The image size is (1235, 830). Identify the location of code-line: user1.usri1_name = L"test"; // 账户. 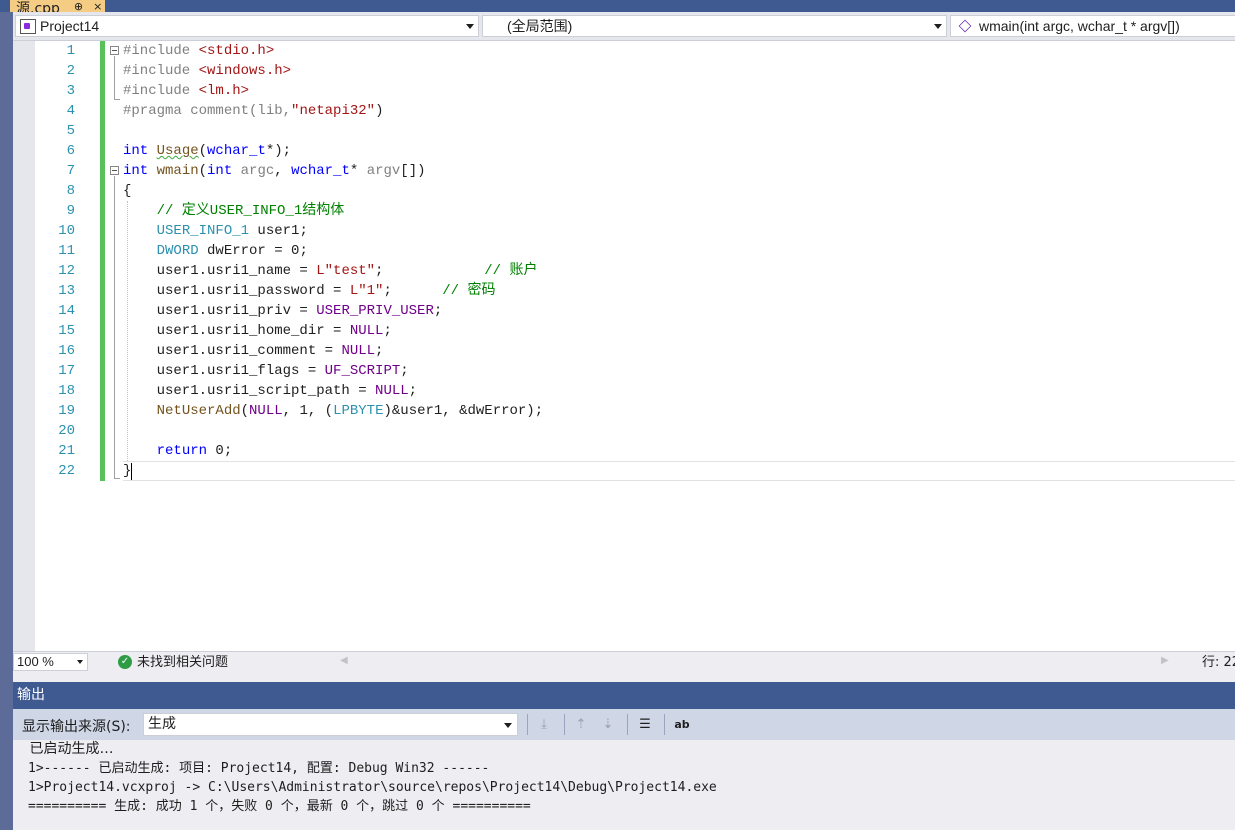
(330, 271).